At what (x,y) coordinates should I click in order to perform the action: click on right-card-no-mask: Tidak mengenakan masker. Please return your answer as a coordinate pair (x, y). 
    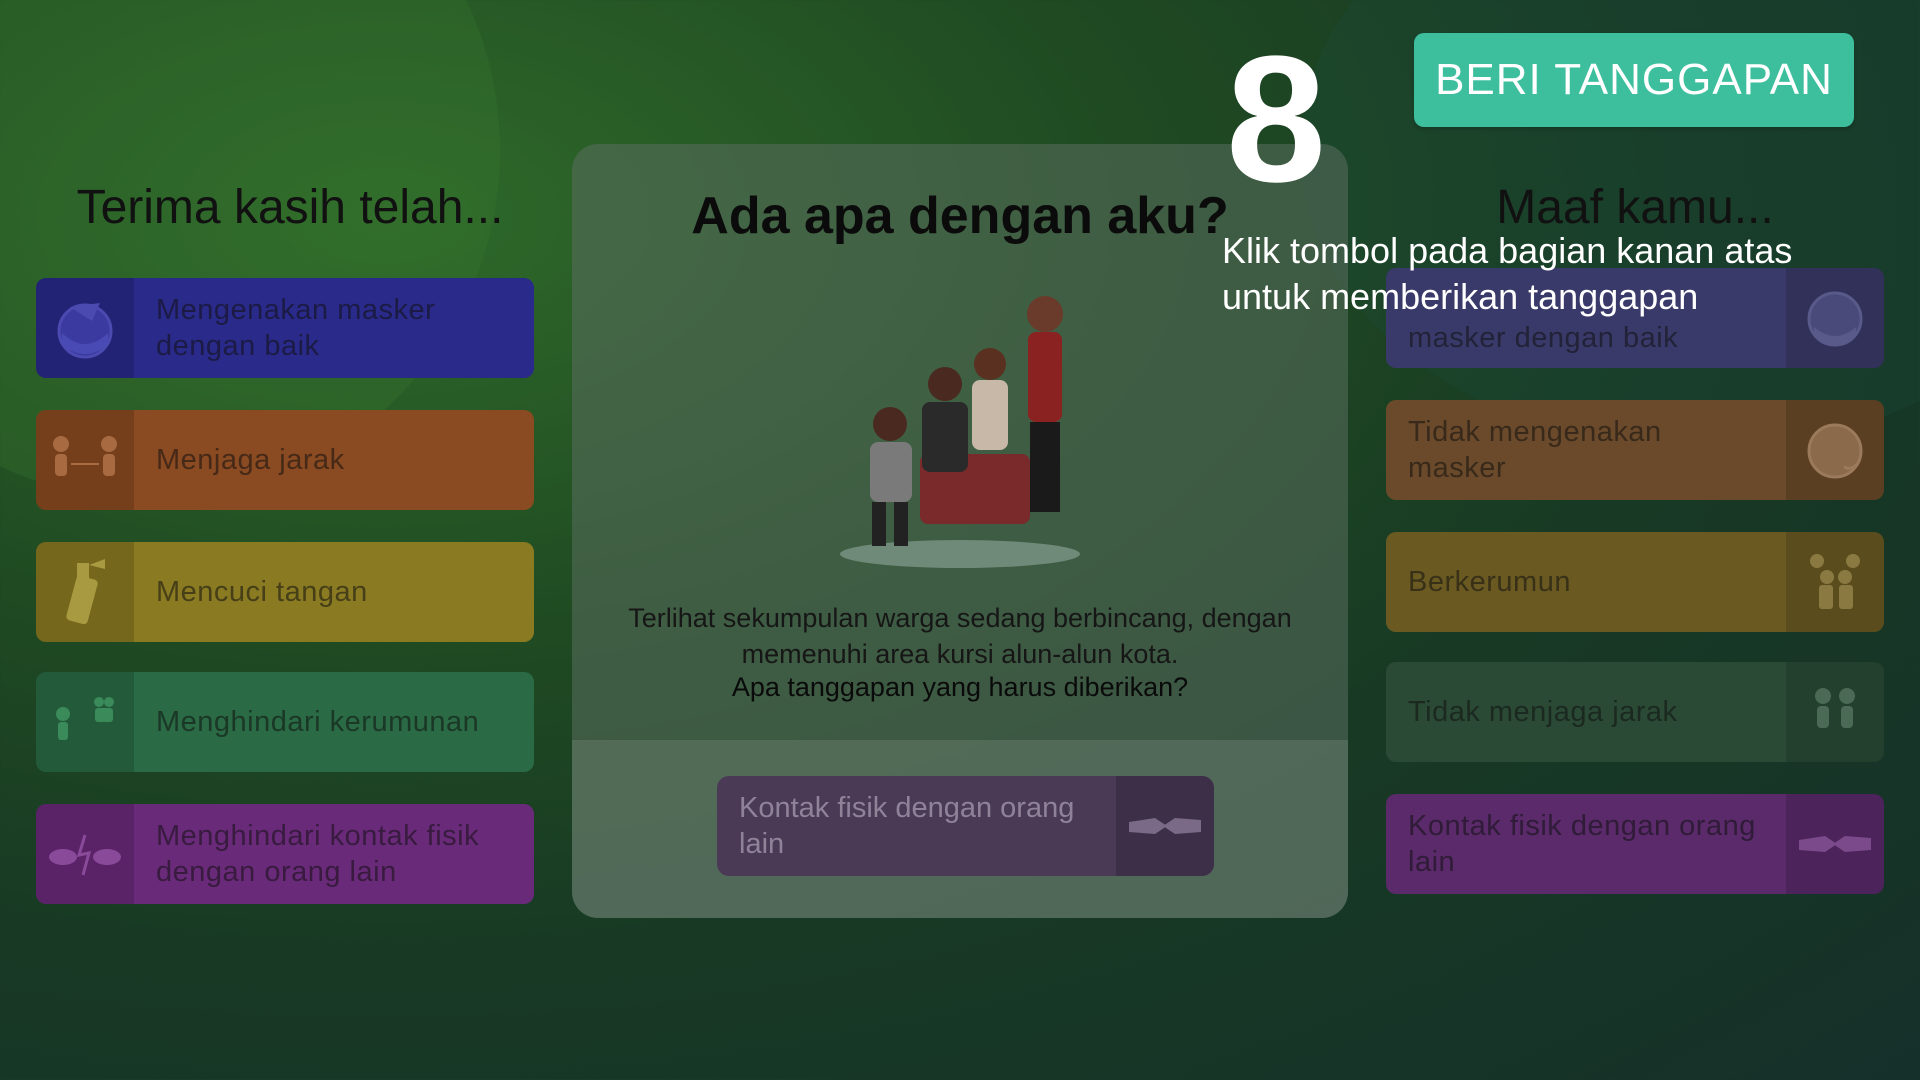
    Looking at the image, I should click on (1635, 450).